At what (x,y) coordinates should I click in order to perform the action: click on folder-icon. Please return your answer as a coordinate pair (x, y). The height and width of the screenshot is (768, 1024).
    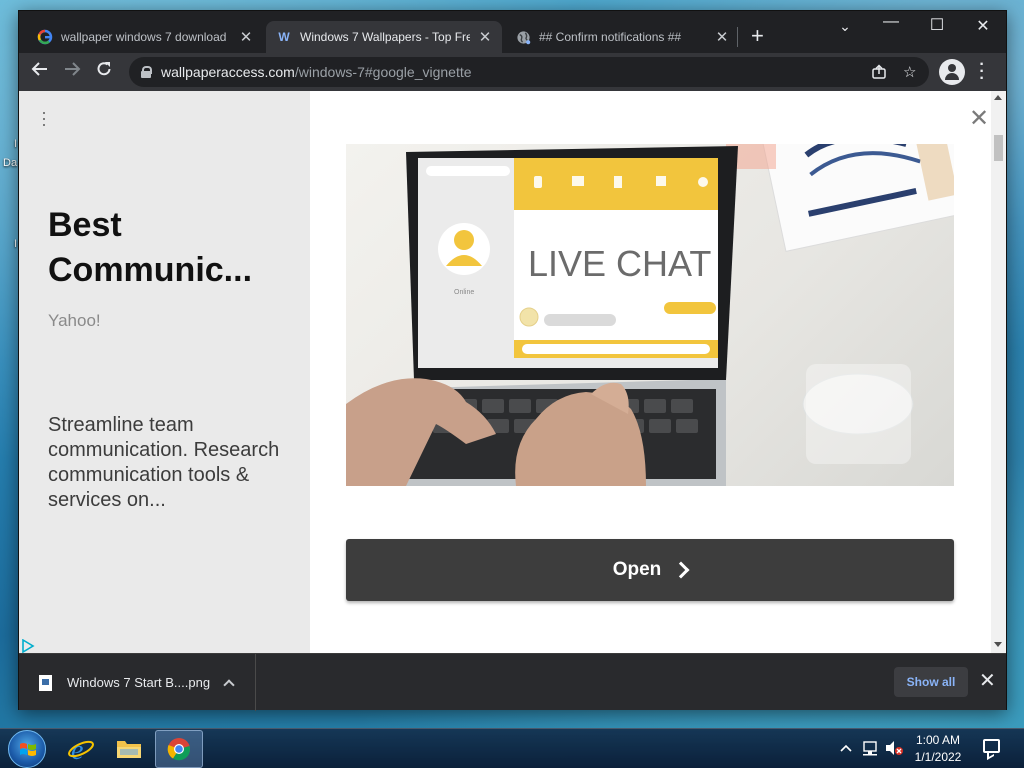
    Looking at the image, I should click on (129, 749).